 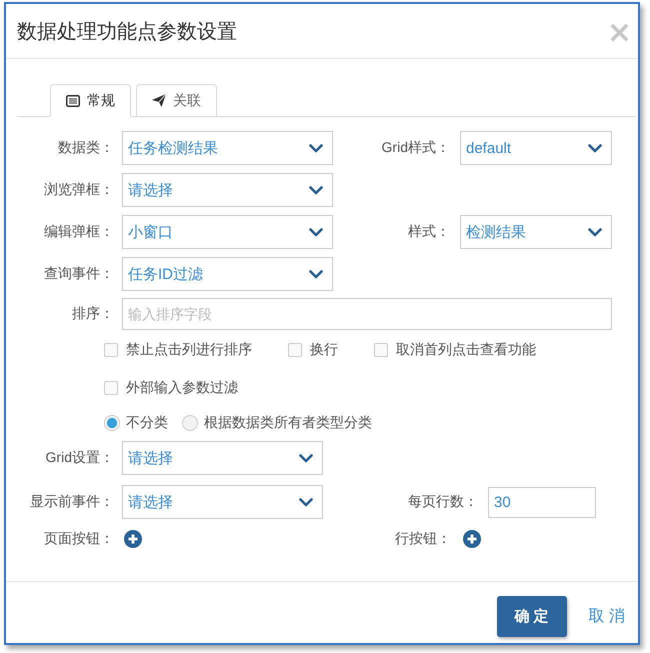 I want to click on paper-plane-icon, so click(x=159, y=100).